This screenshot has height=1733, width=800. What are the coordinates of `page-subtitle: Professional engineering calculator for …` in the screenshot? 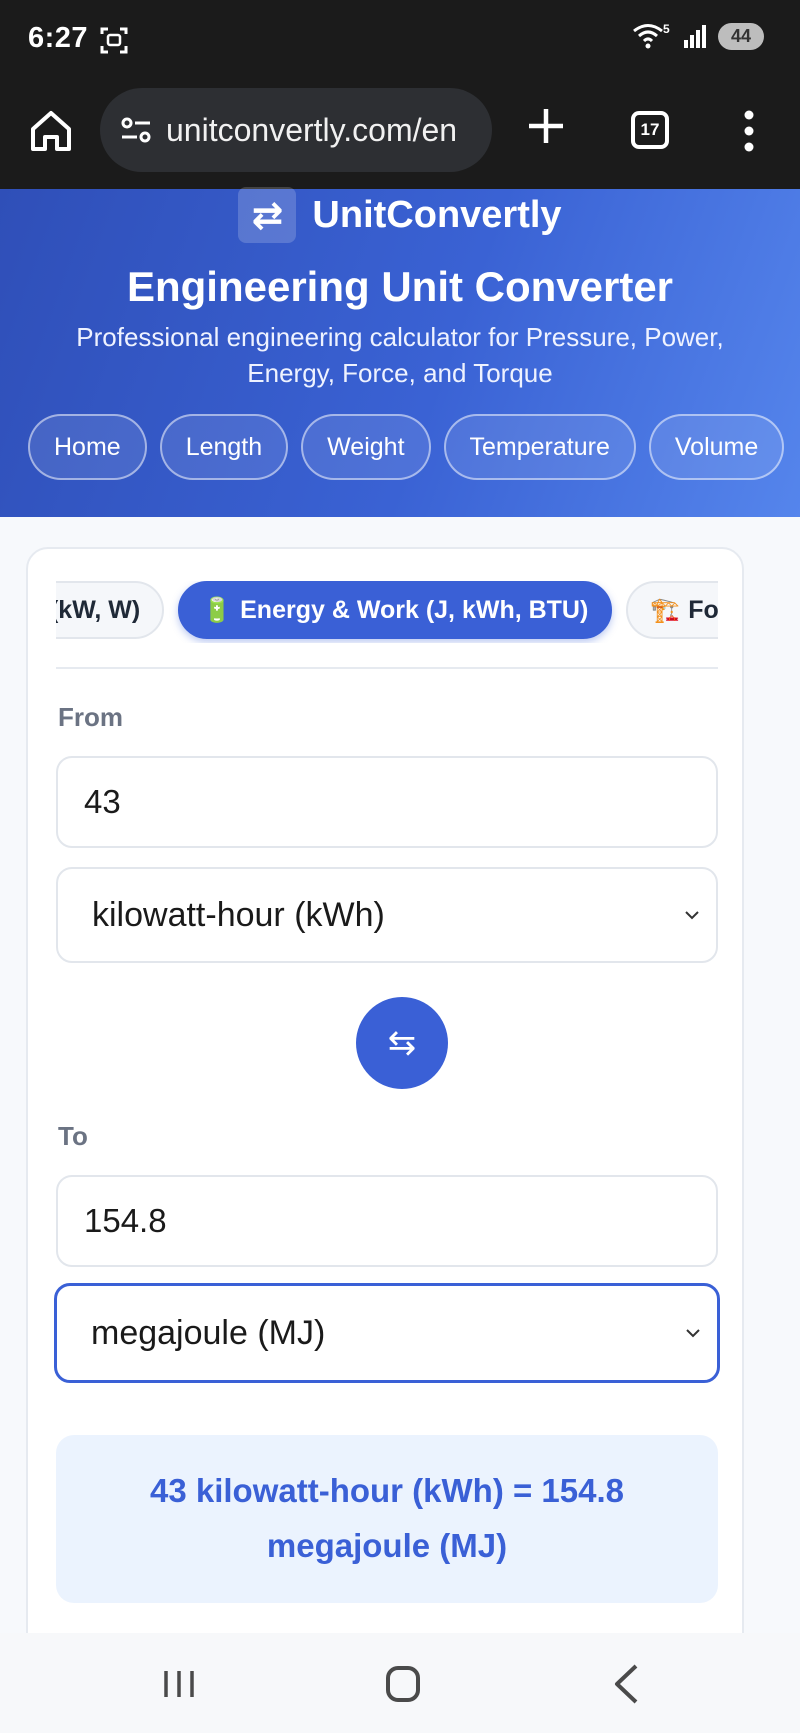 It's located at (400, 355).